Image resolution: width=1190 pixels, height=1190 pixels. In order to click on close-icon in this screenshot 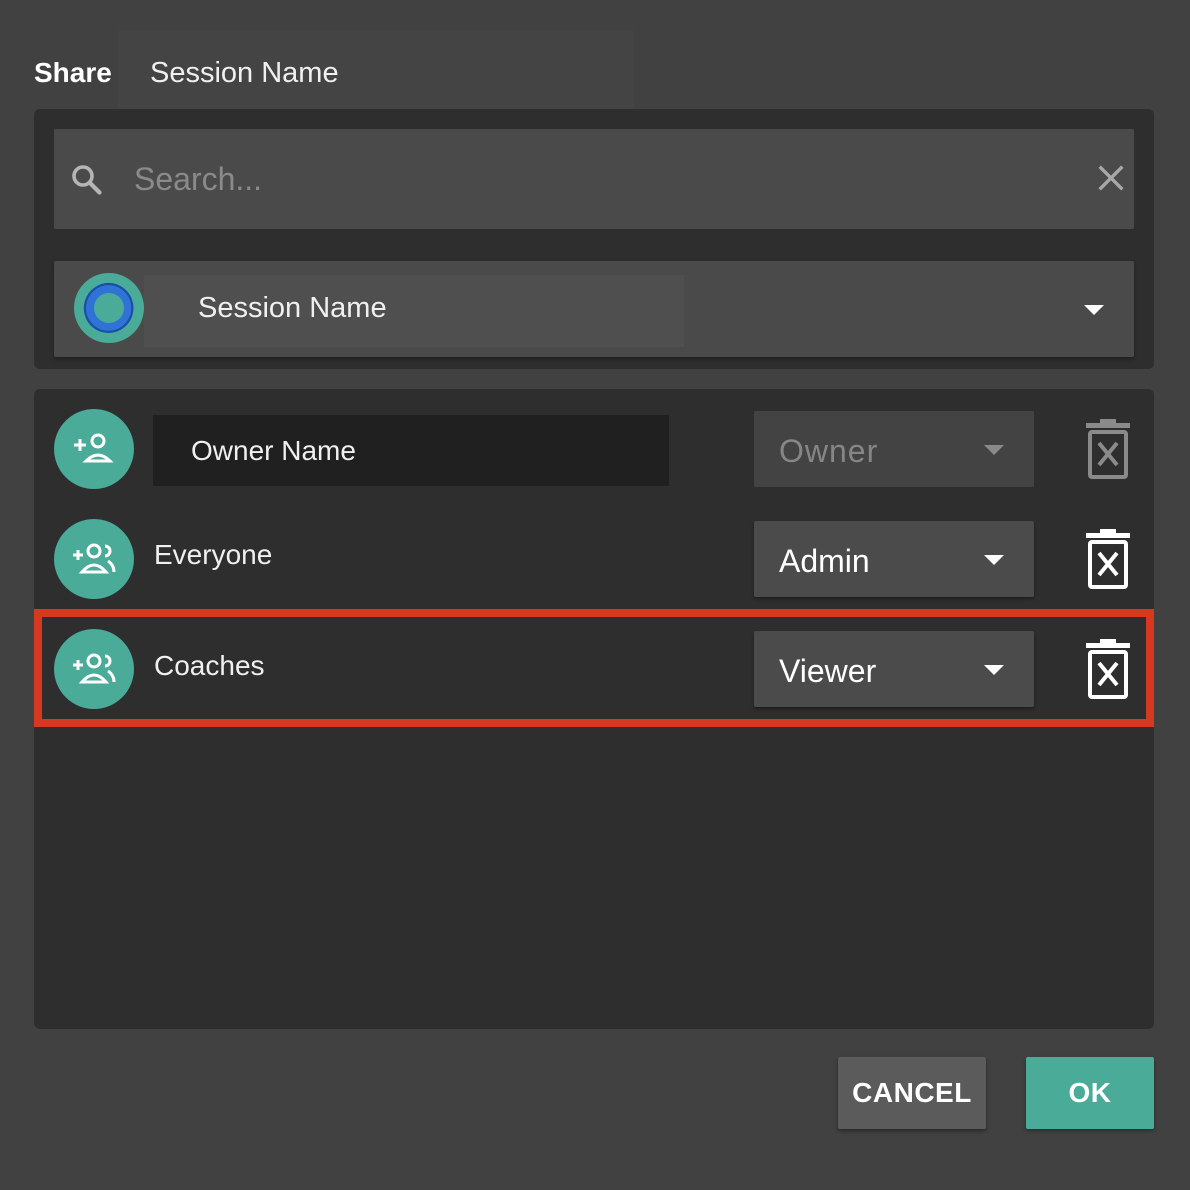, I will do `click(1111, 178)`.